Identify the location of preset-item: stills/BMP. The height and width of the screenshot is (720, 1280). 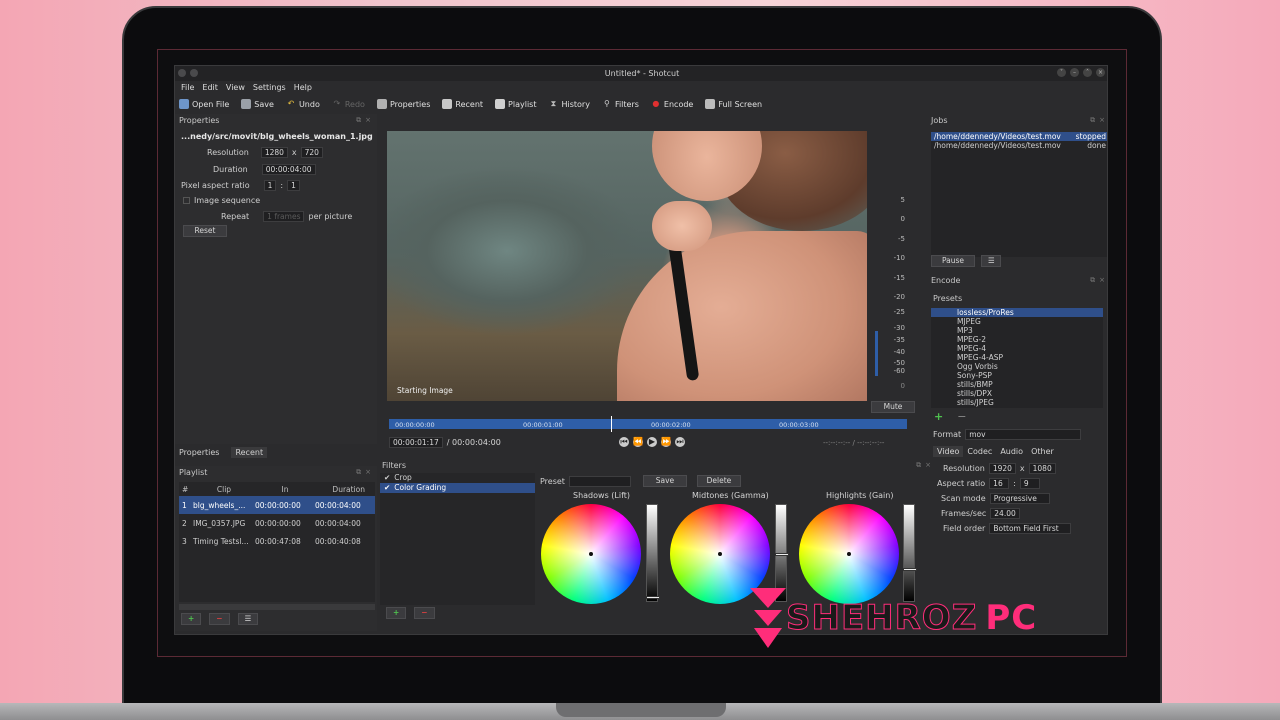
(1017, 384).